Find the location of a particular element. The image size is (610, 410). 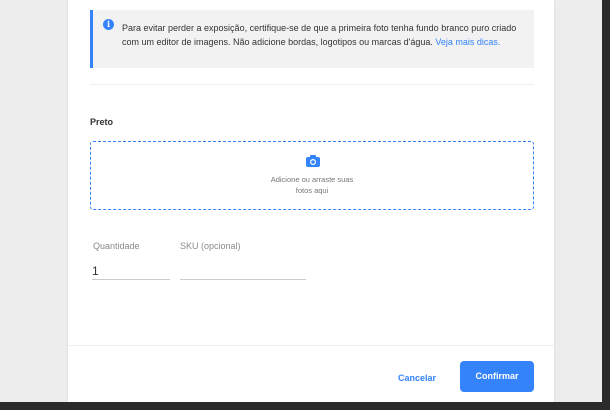

footer-divider is located at coordinates (311, 345).